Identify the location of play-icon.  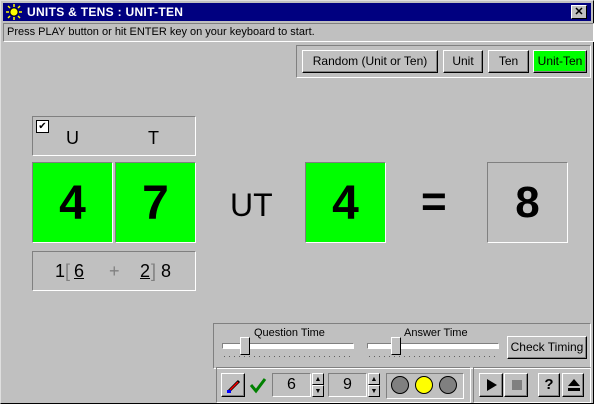
(492, 385).